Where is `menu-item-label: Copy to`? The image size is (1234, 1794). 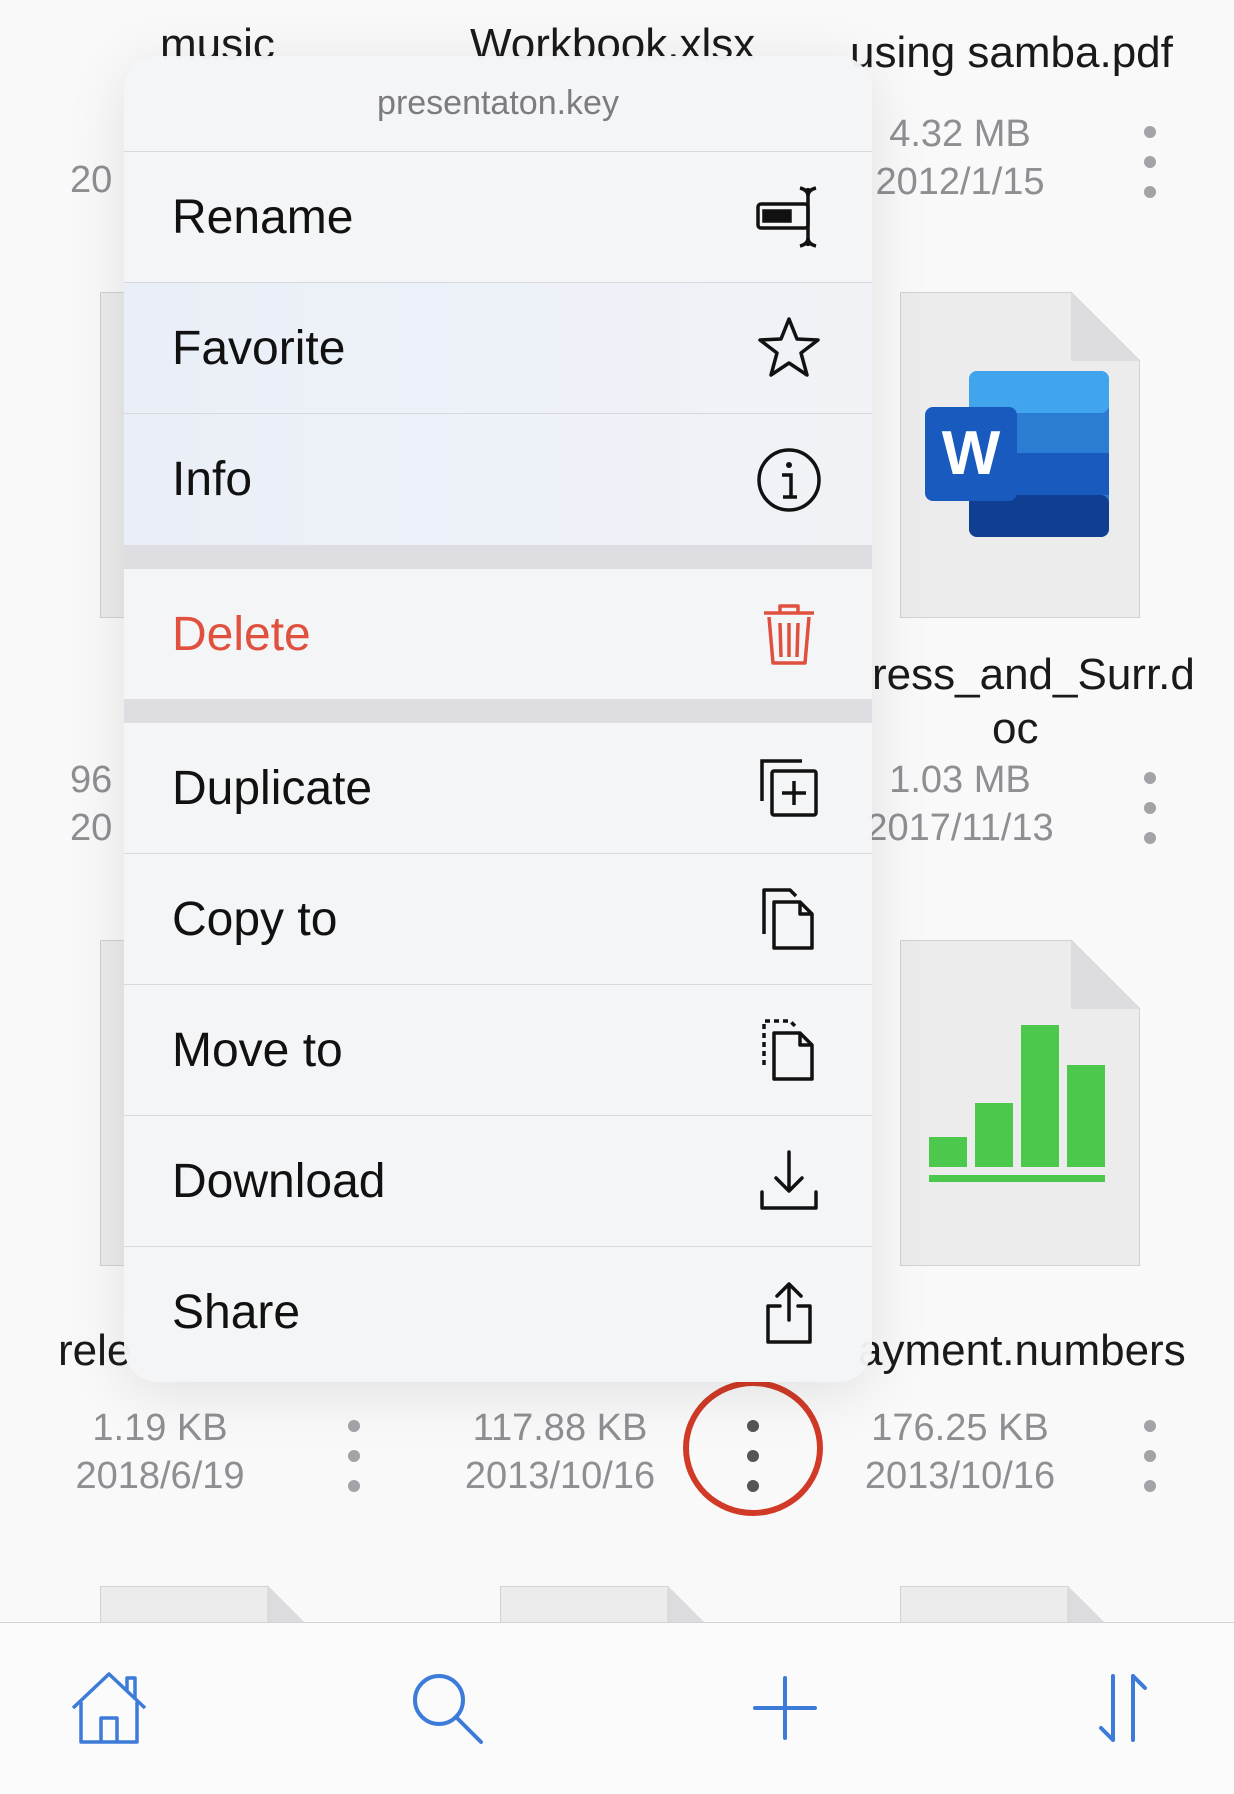 menu-item-label: Copy to is located at coordinates (255, 919).